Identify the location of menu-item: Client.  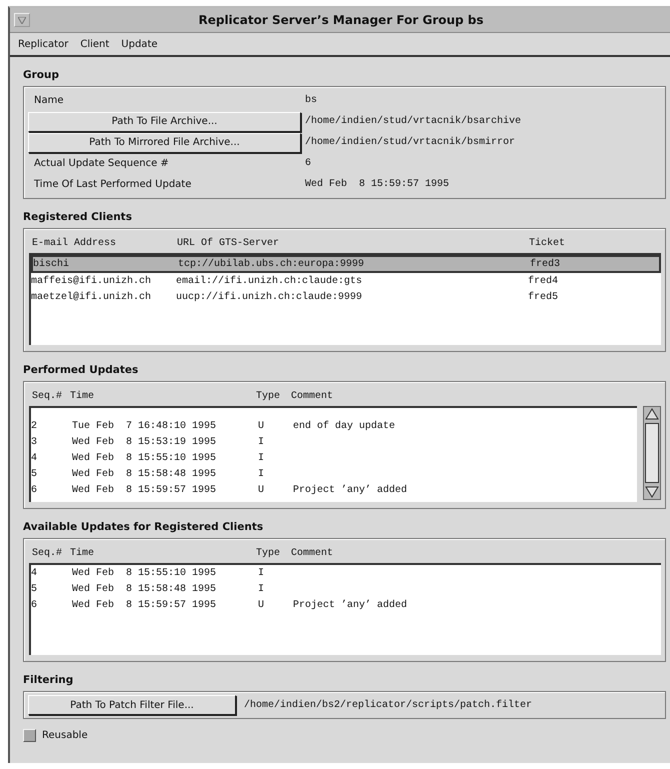
(95, 44).